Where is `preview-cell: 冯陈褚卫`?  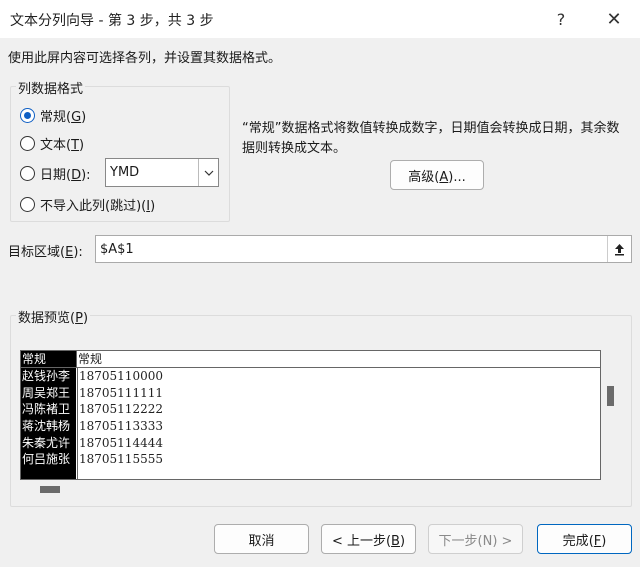 preview-cell: 冯陈褚卫 is located at coordinates (46, 409).